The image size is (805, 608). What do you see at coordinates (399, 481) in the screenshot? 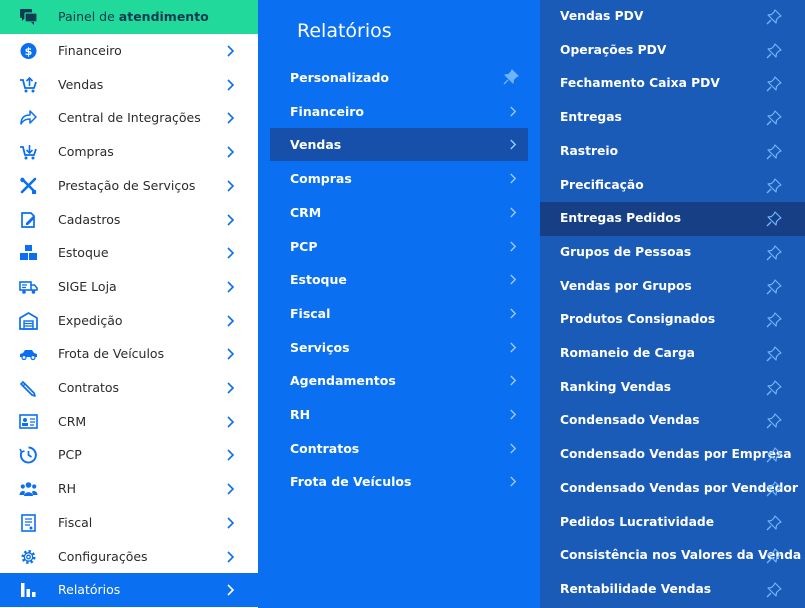
I see `category-item-frota-de-veiculos: Frota de Veículos` at bounding box center [399, 481].